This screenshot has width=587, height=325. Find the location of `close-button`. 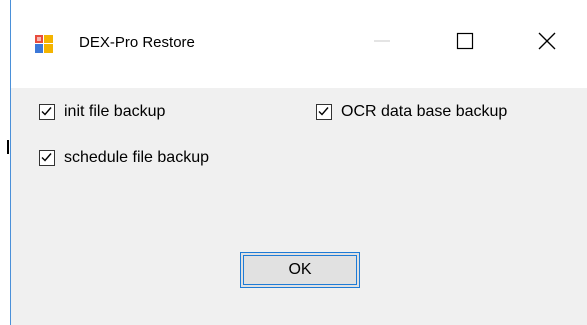

close-button is located at coordinates (546, 43).